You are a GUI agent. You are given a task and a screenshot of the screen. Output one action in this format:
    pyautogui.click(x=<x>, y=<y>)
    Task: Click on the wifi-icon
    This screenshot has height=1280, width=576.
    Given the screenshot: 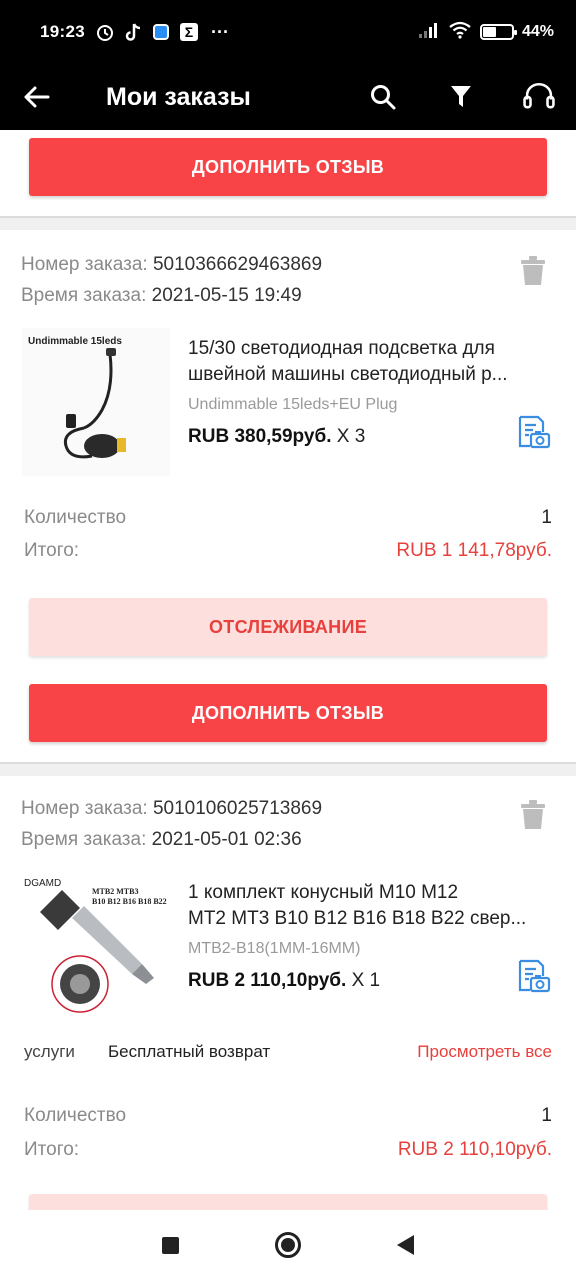 What is the action you would take?
    pyautogui.click(x=460, y=32)
    